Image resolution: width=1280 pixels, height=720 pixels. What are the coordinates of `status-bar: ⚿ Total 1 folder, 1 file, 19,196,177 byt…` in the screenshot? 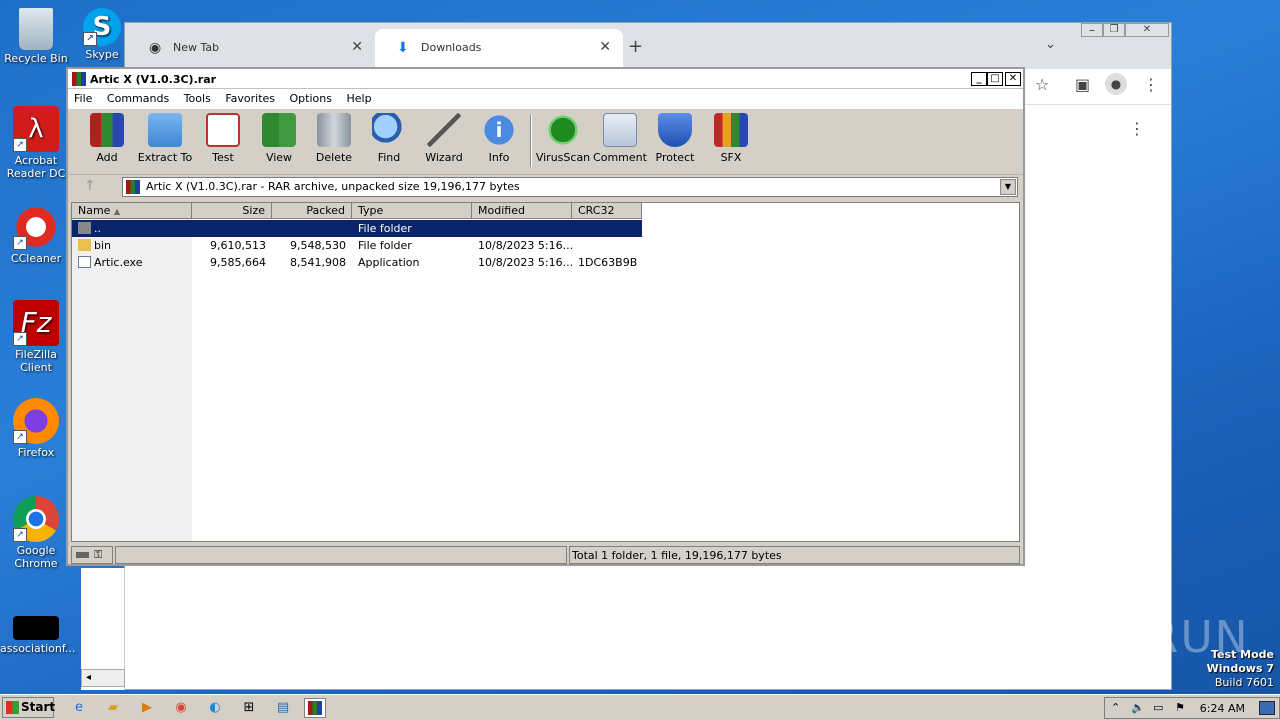 It's located at (545, 555).